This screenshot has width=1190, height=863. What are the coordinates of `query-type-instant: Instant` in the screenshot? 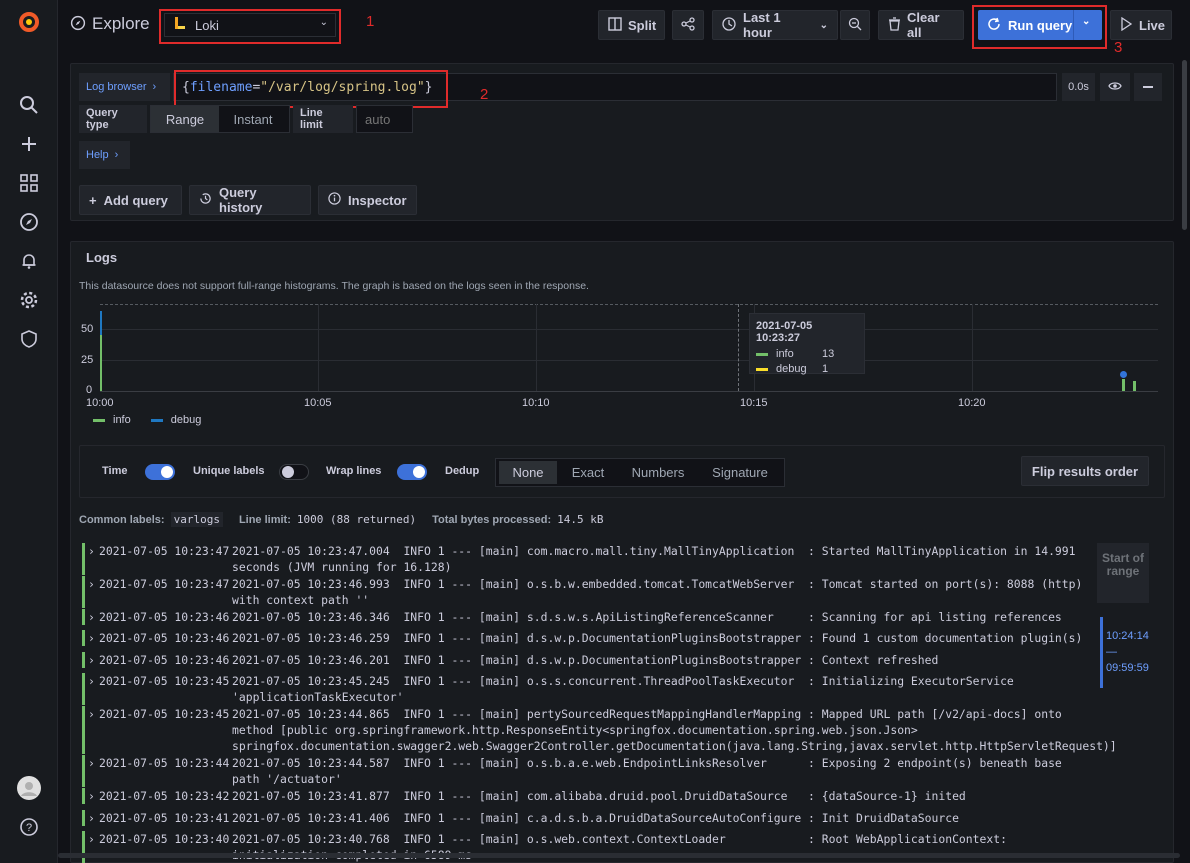 It's located at (253, 119).